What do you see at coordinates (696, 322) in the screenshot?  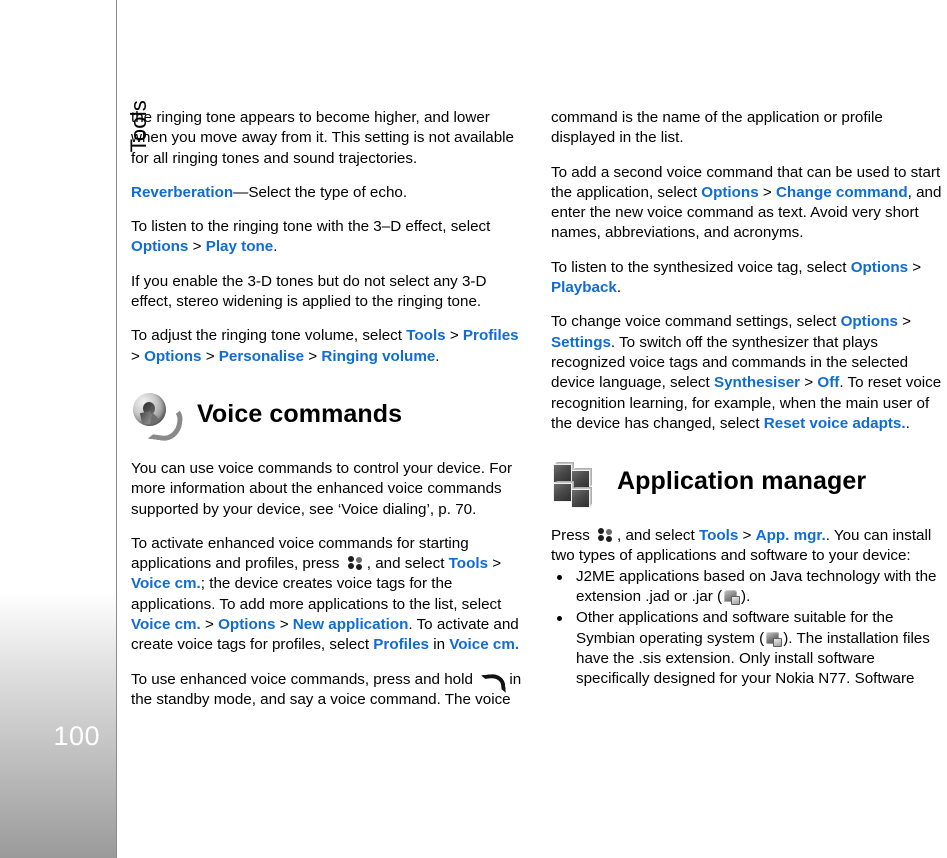 I see `body-text: To change voice command settings, select` at bounding box center [696, 322].